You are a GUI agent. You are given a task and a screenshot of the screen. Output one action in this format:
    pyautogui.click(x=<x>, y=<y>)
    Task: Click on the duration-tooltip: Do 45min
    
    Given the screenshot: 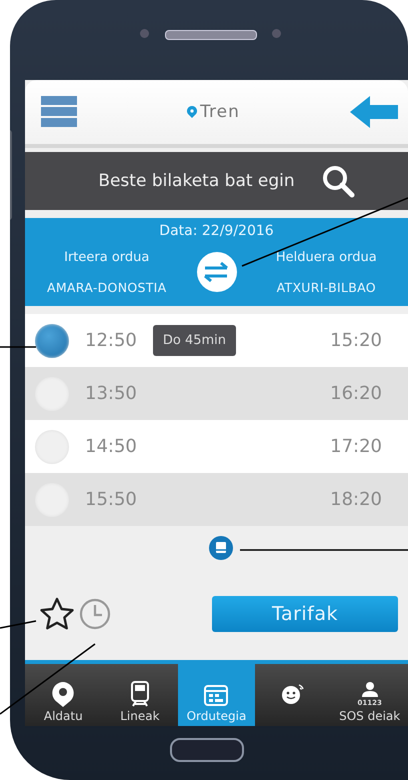 What is the action you would take?
    pyautogui.click(x=194, y=340)
    